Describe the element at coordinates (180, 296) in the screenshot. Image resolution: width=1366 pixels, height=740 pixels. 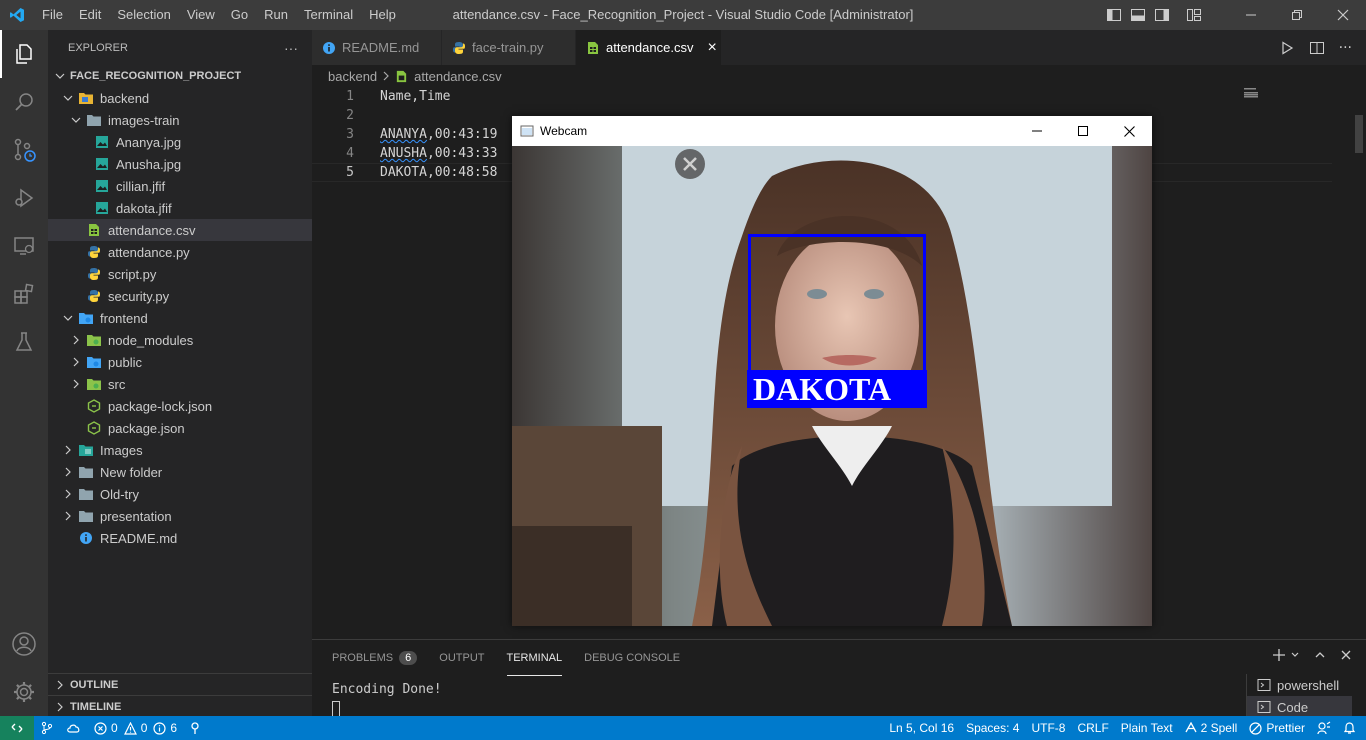
I see `tree-item-security-py: security.py` at that location.